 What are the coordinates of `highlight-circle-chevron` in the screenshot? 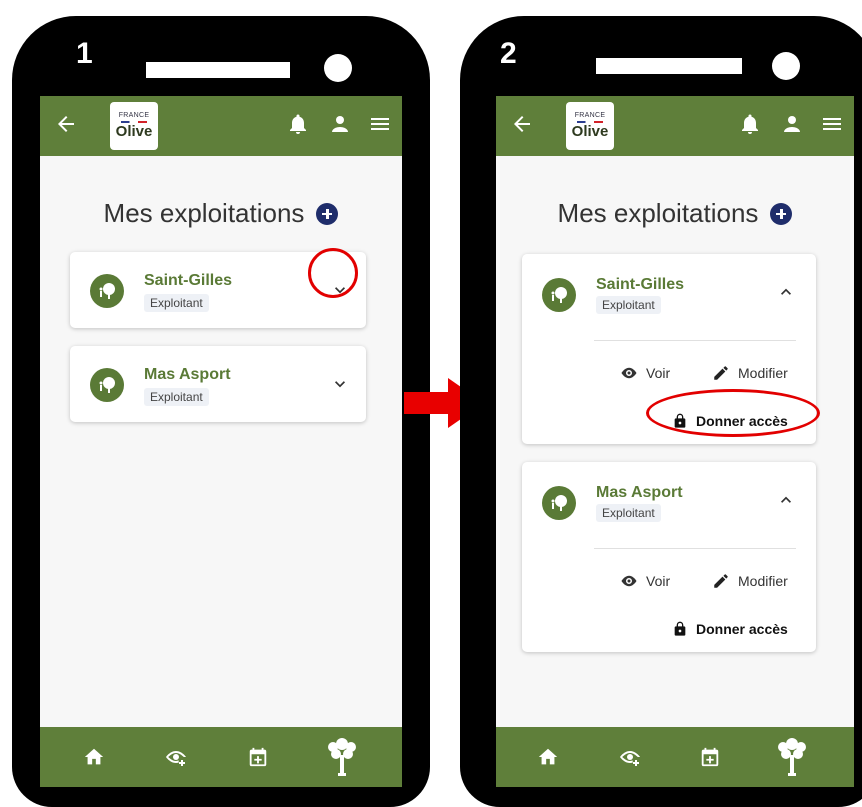 It's located at (333, 273).